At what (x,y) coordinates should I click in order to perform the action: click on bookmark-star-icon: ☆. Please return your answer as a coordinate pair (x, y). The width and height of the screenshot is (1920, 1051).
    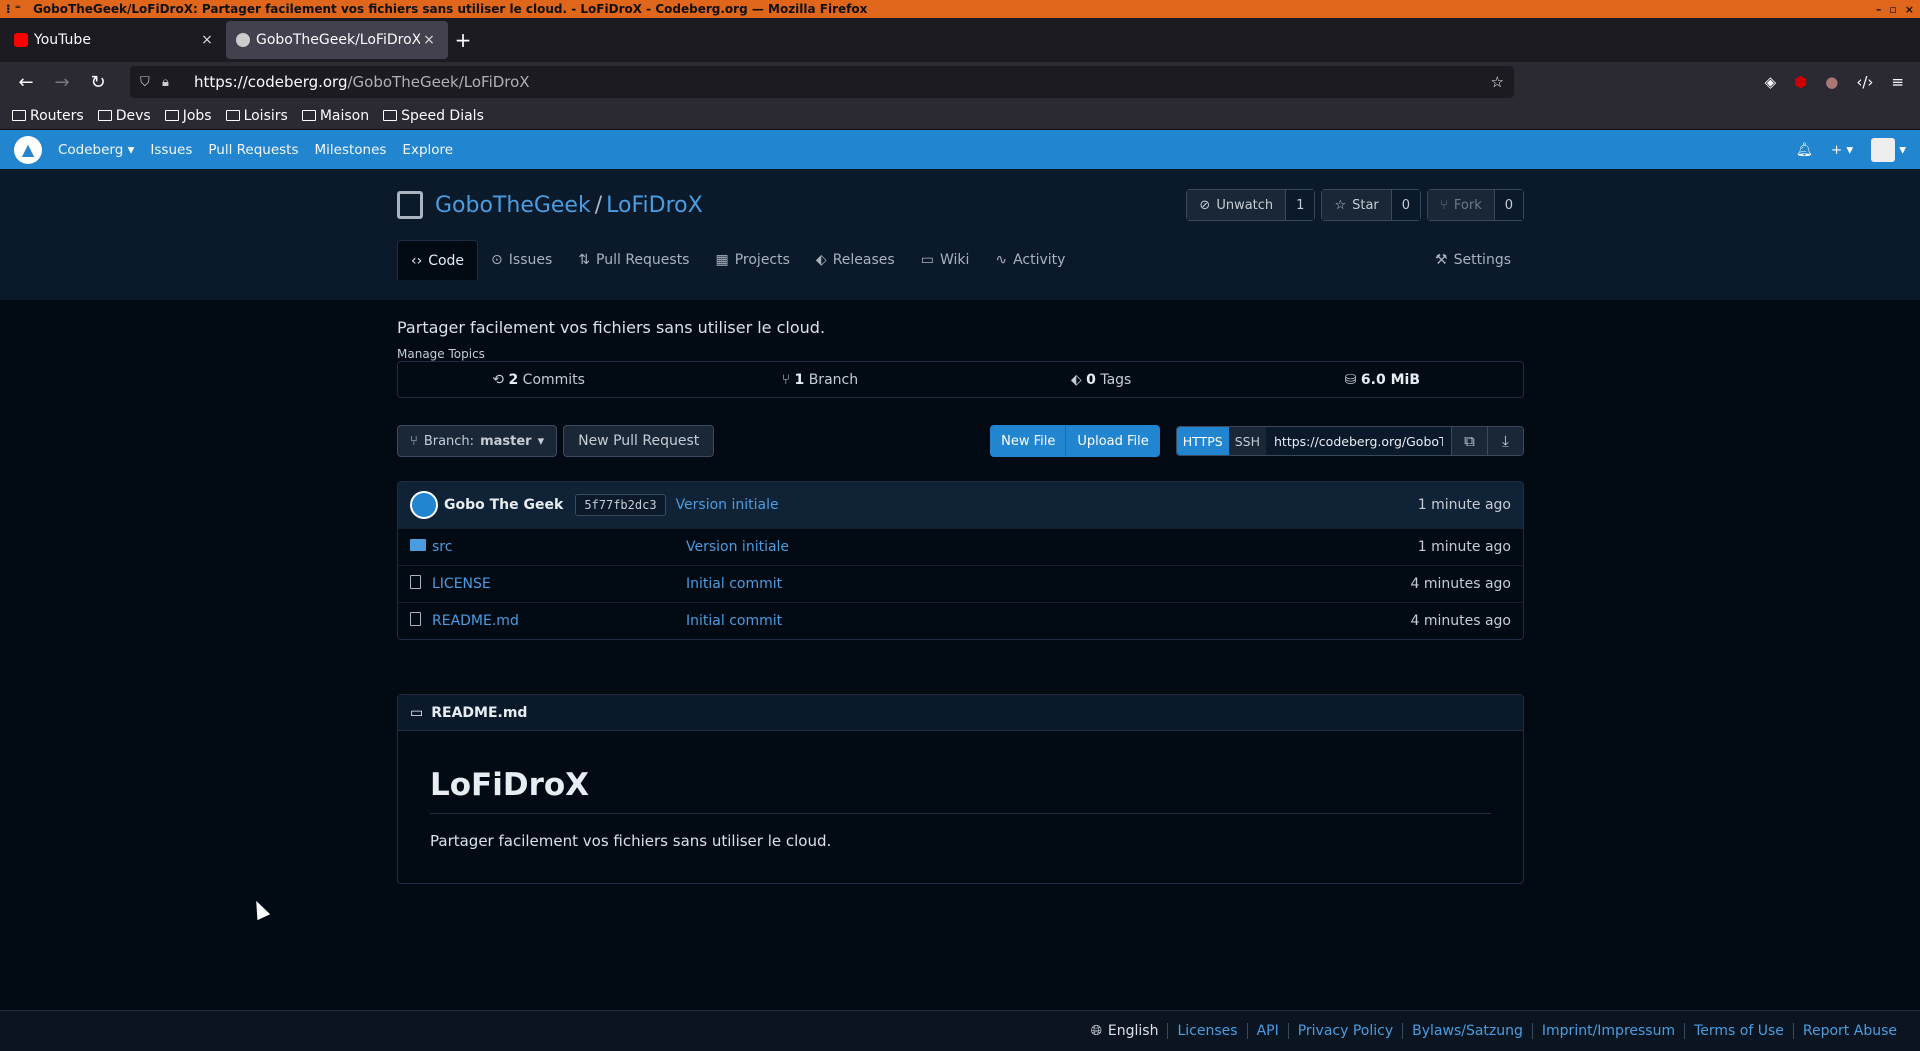
    Looking at the image, I should click on (1497, 82).